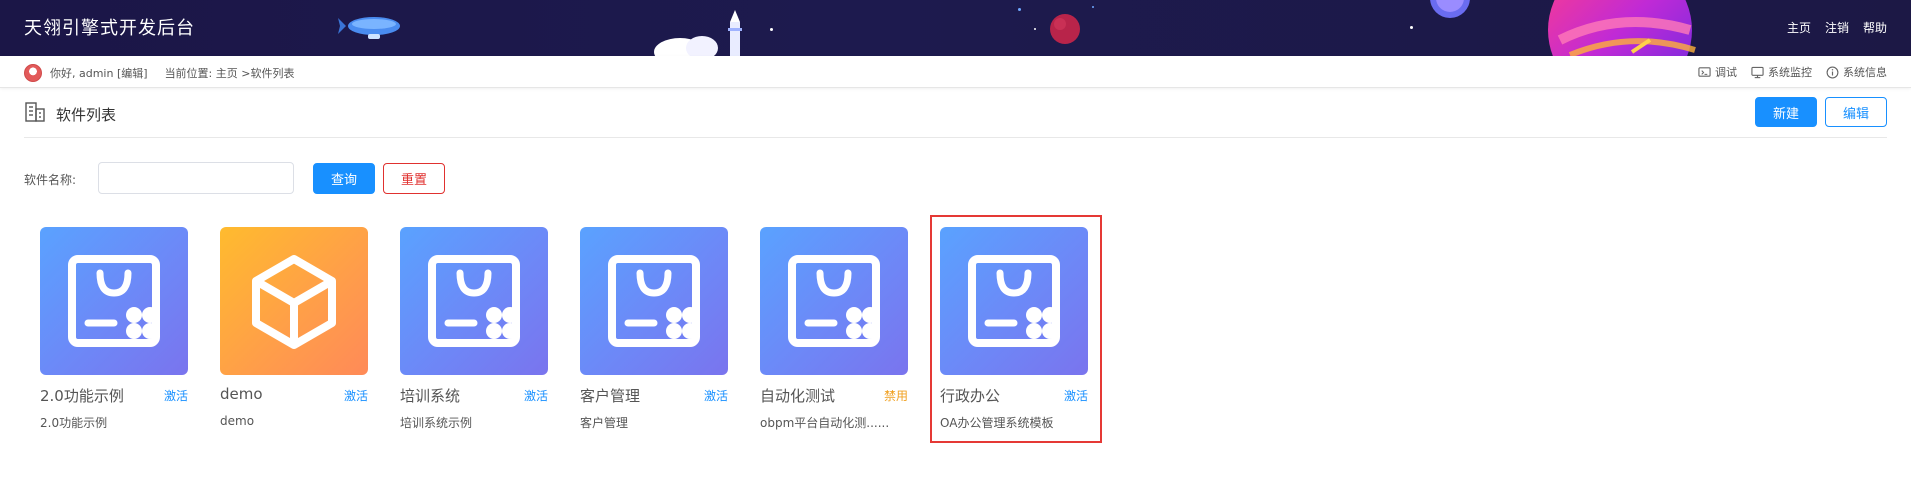 This screenshot has width=1911, height=485. I want to click on user-breadcrumb: 你好, admin [编辑] 当前位置: 主页 >软件列表, so click(172, 73).